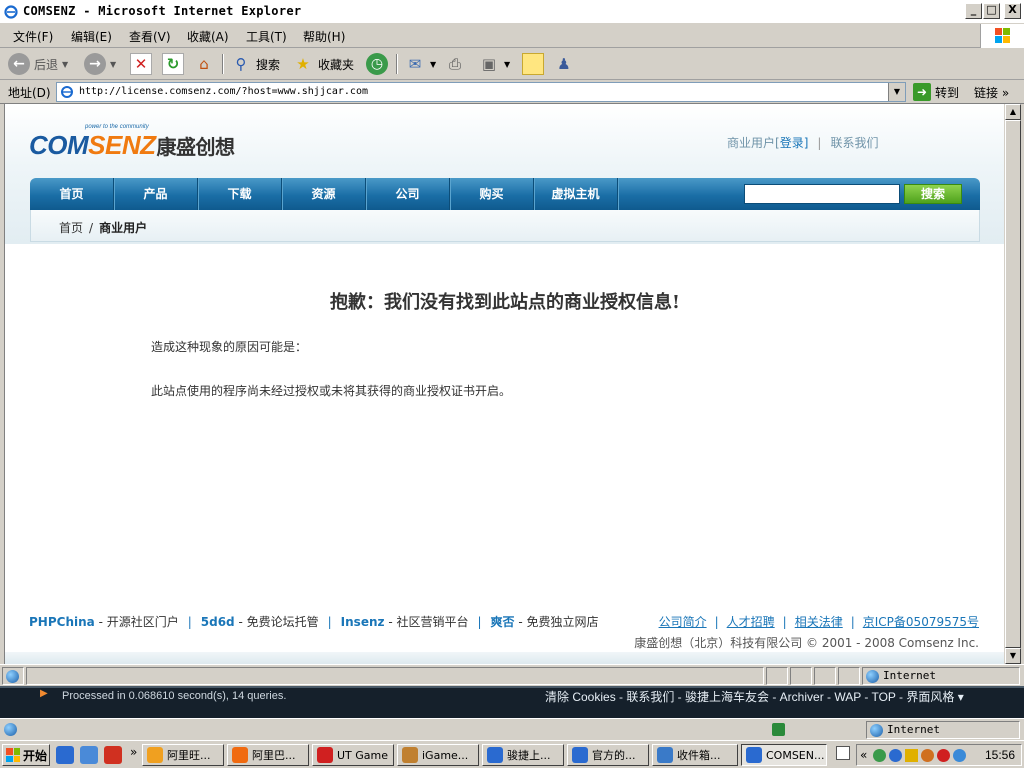 The height and width of the screenshot is (768, 1024). What do you see at coordinates (218, 622) in the screenshot?
I see `footer-link-5d6d: 5d6d` at bounding box center [218, 622].